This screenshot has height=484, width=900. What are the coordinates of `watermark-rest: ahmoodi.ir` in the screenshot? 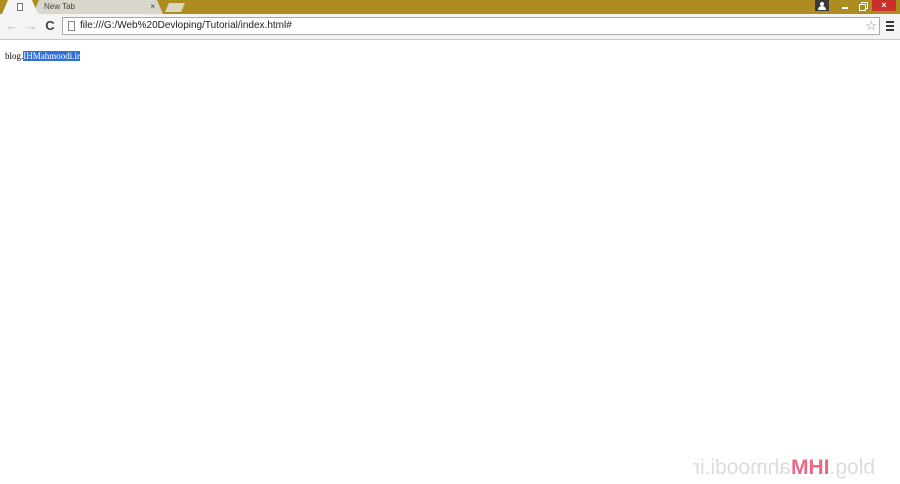 It's located at (741, 467).